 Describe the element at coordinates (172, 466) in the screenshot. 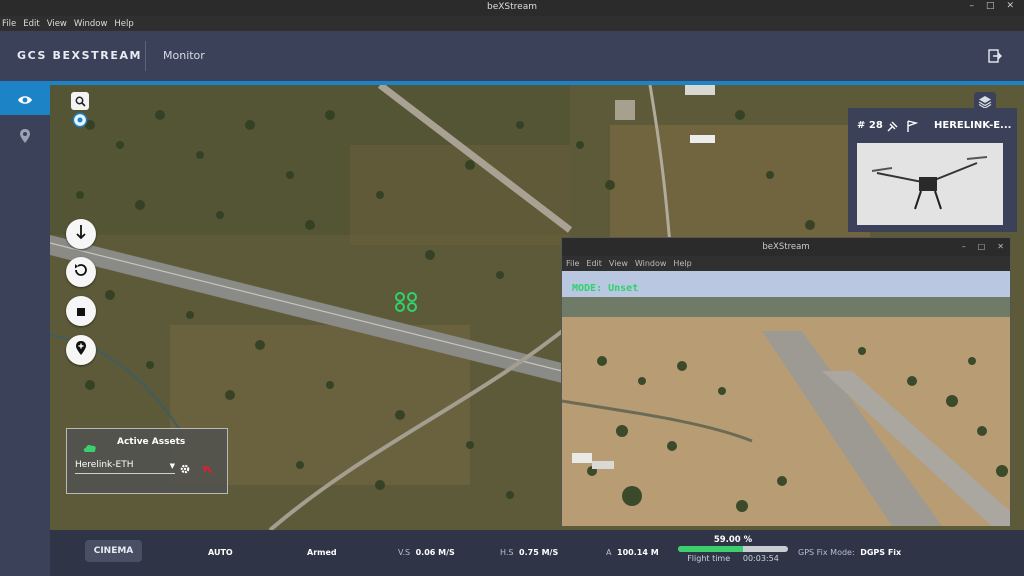

I see `chevron-down-icon: ▼` at that location.